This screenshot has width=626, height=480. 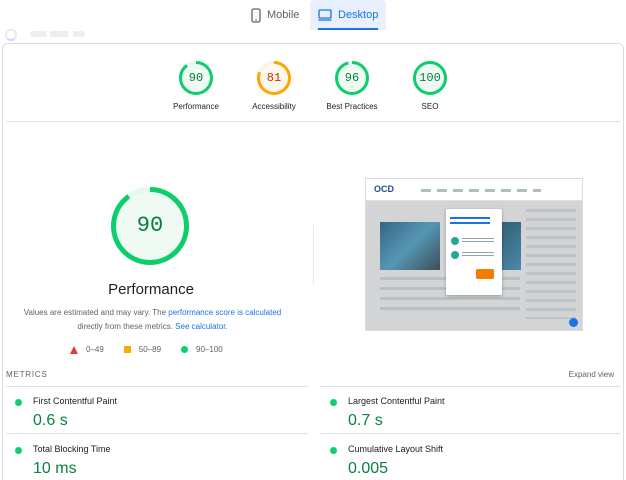 I want to click on performance-score: 90, so click(x=150, y=225).